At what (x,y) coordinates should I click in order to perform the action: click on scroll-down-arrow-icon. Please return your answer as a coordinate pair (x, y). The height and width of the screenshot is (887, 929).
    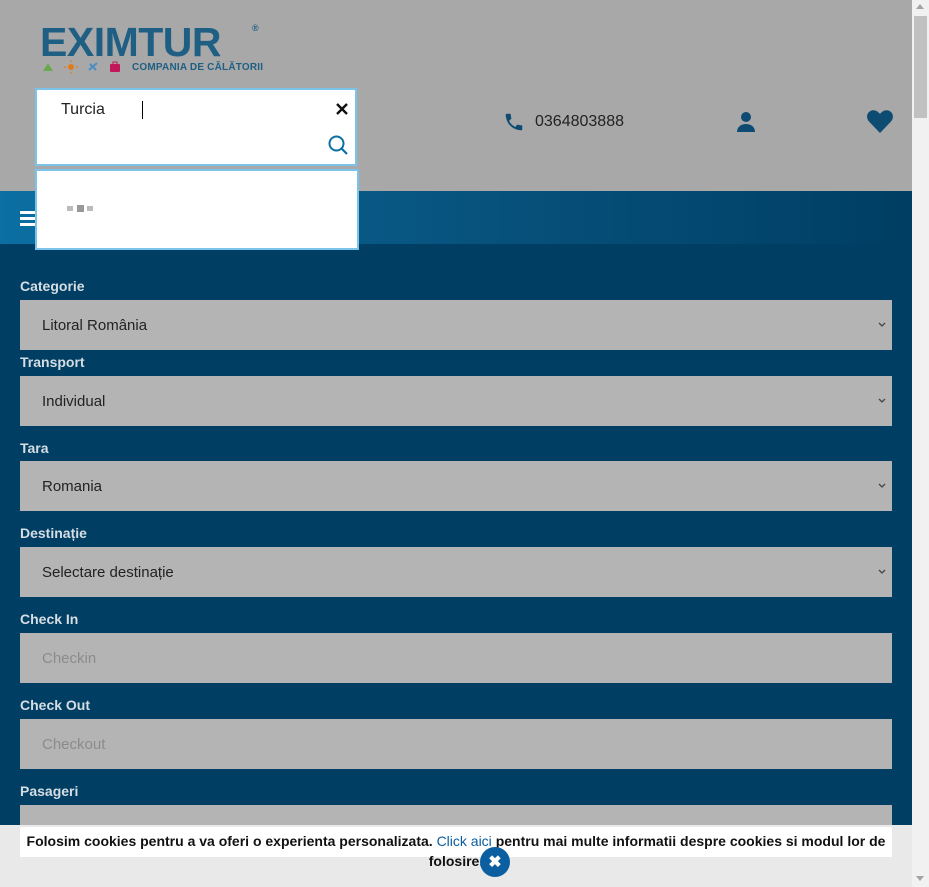
    Looking at the image, I should click on (920, 878).